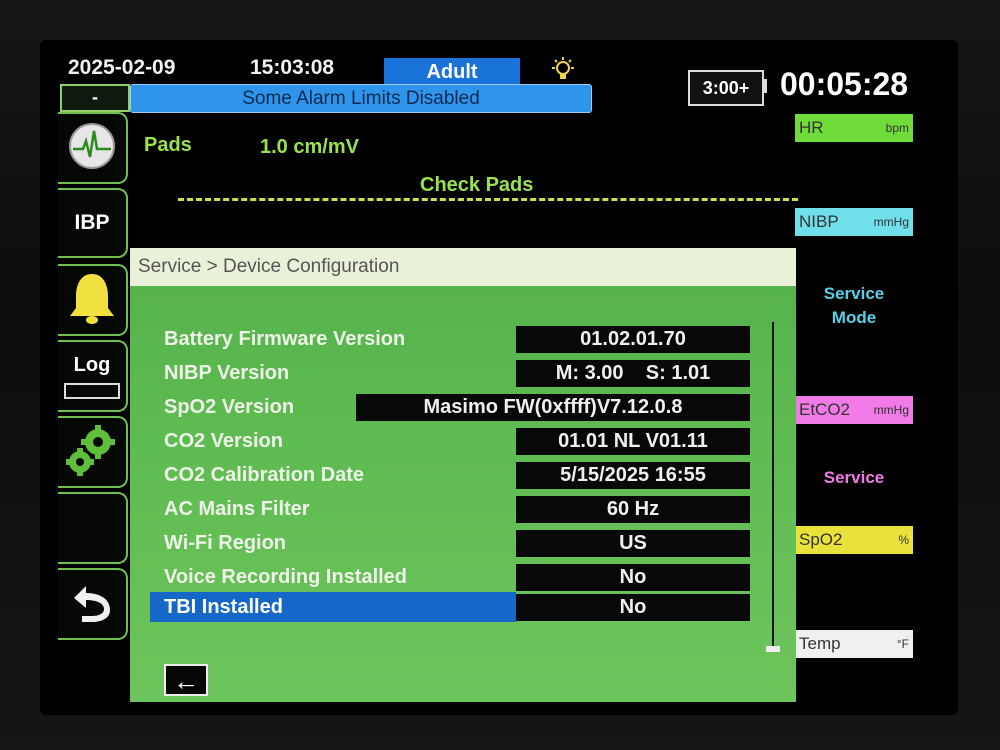 The width and height of the screenshot is (1000, 750). I want to click on date-display: 2025-02-09, so click(122, 67).